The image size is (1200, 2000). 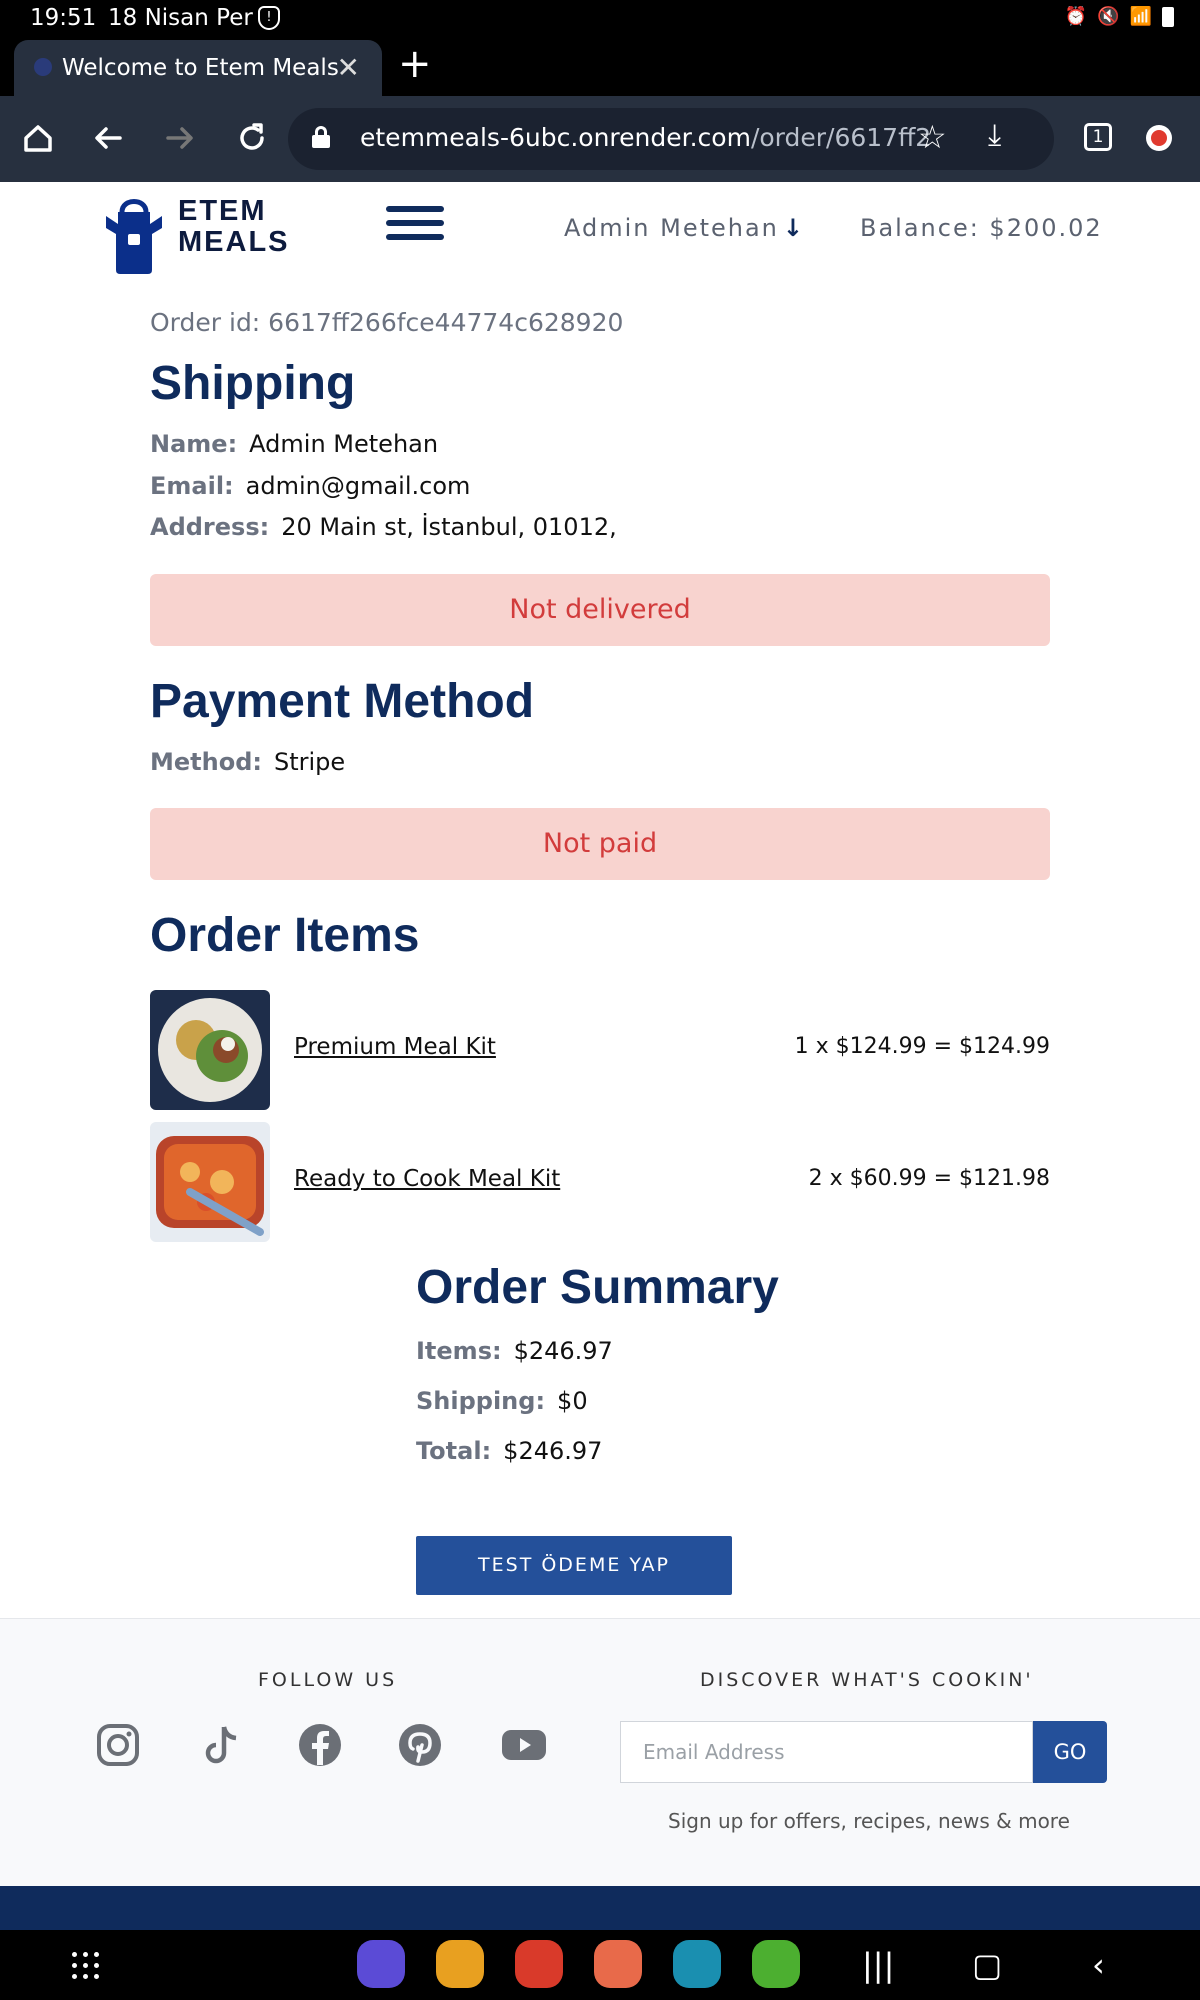 What do you see at coordinates (1140, 16) in the screenshot?
I see `wifi-icon: 📶` at bounding box center [1140, 16].